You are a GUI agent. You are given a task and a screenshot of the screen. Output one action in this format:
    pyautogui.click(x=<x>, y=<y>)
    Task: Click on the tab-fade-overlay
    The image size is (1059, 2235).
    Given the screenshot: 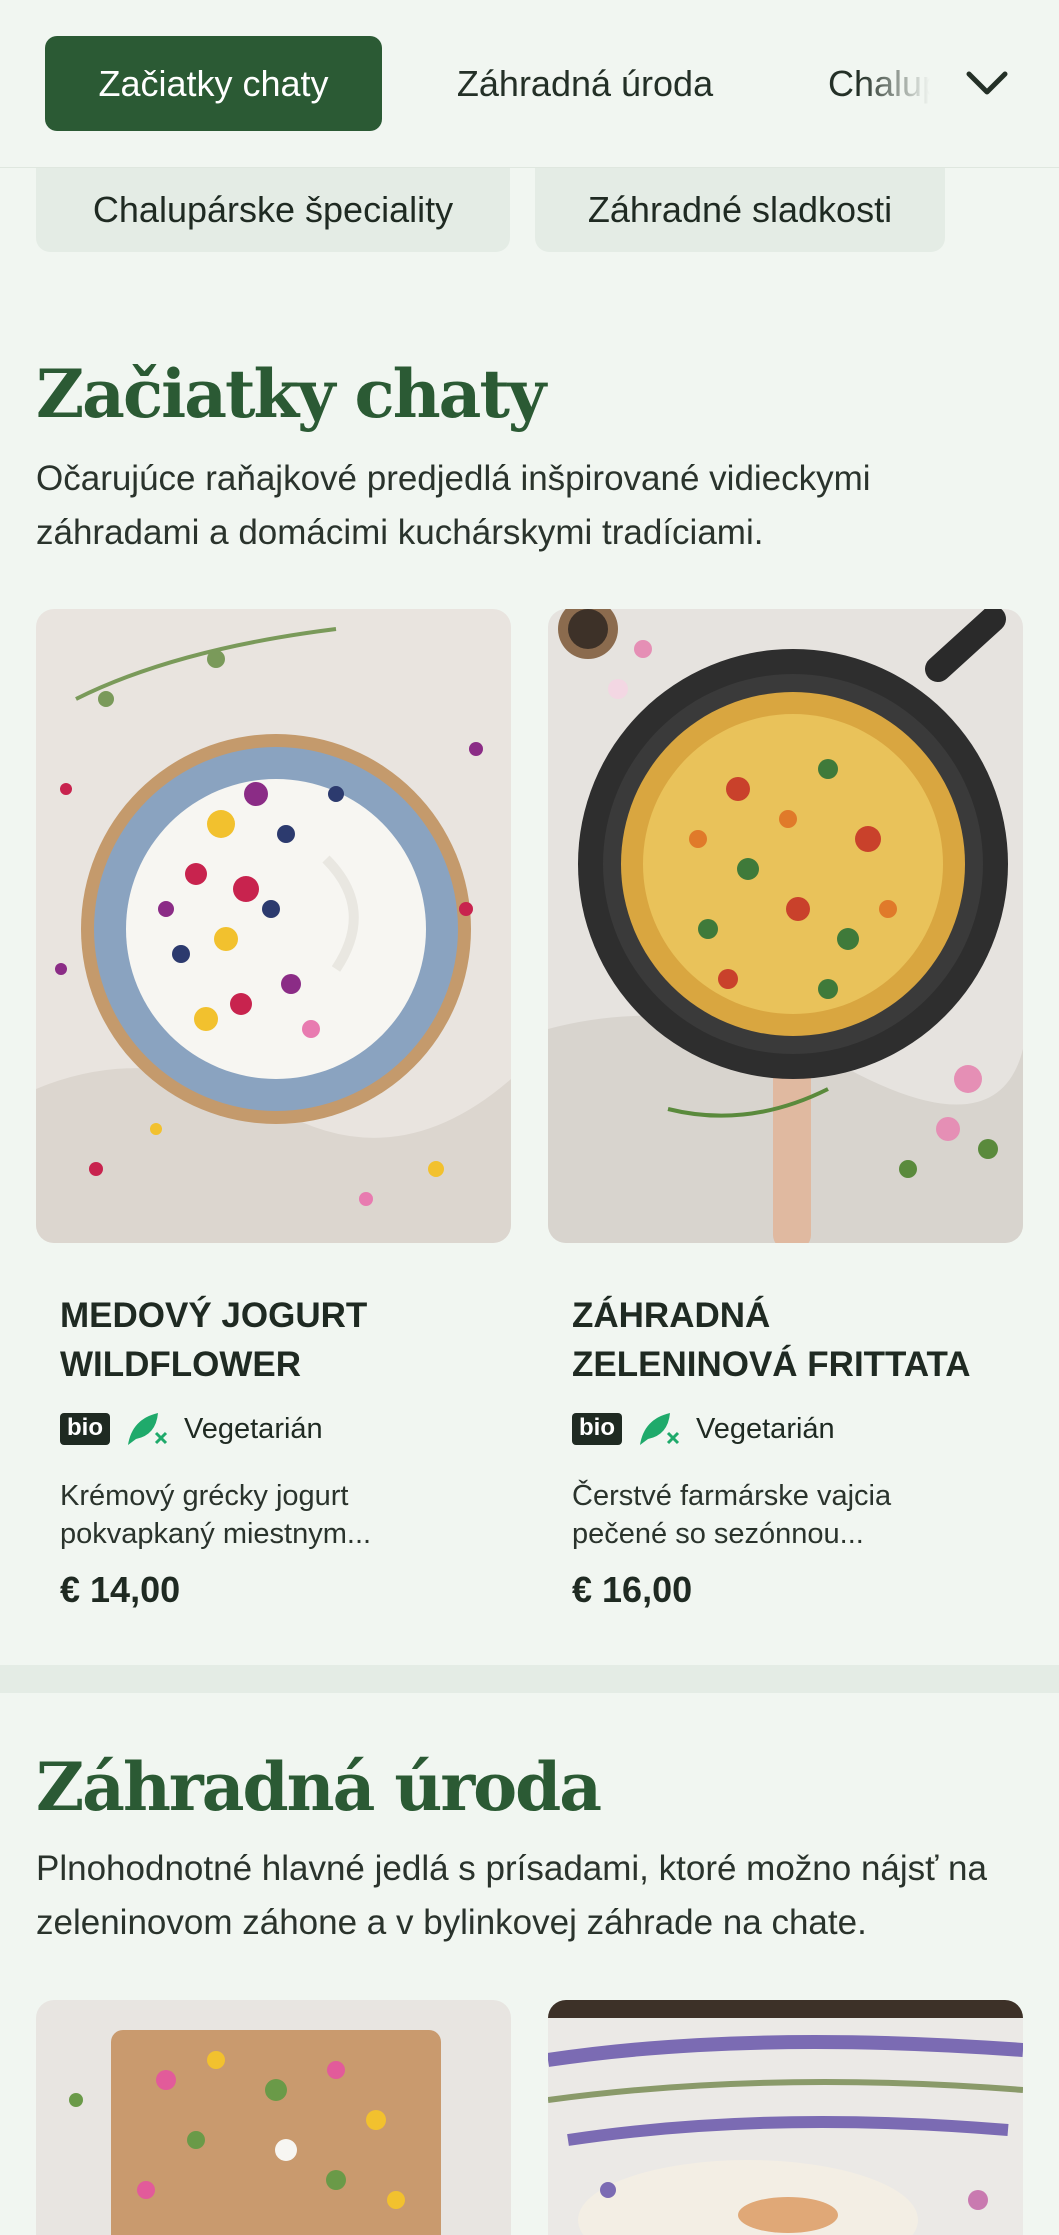 What is the action you would take?
    pyautogui.click(x=910, y=85)
    